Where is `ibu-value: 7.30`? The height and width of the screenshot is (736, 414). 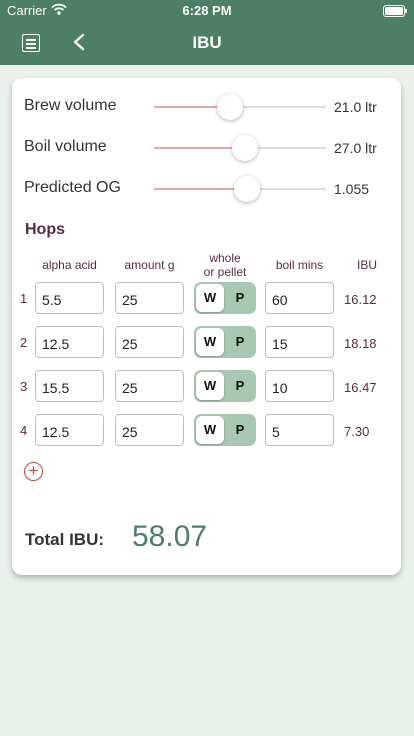
ibu-value: 7.30 is located at coordinates (357, 431).